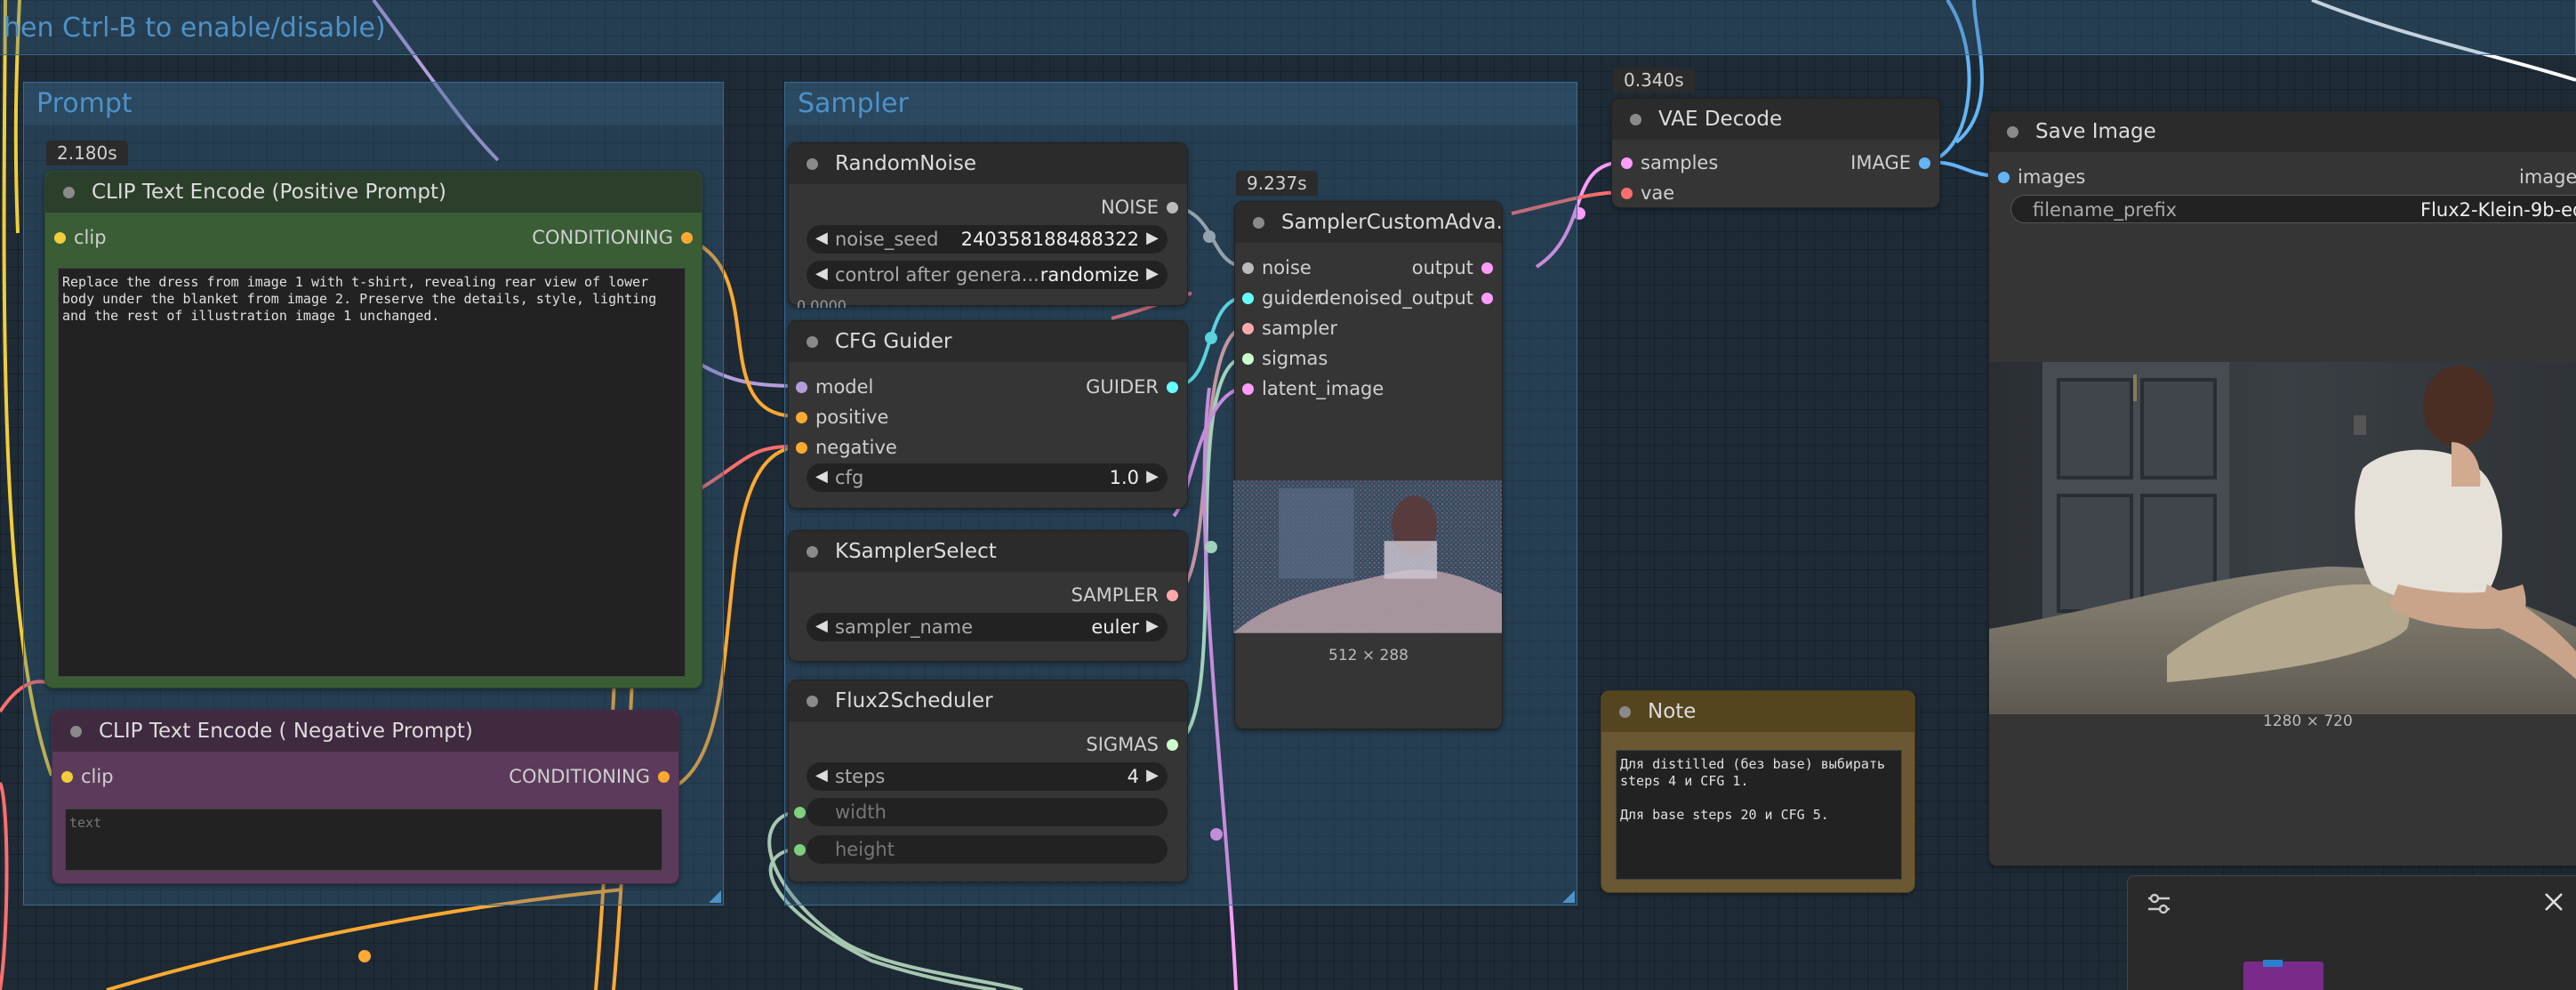  What do you see at coordinates (988, 341) in the screenshot?
I see `node-header: CFG Guider` at bounding box center [988, 341].